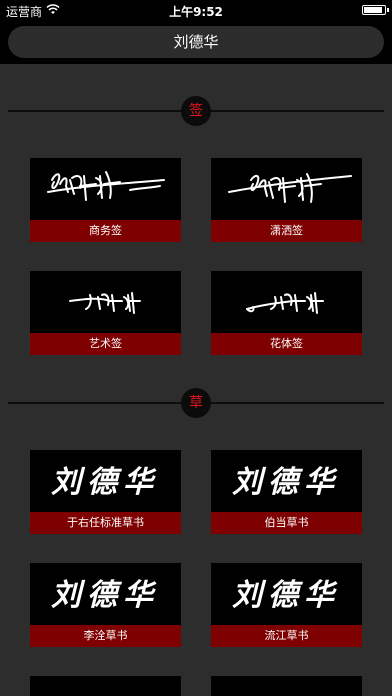 This screenshot has height=696, width=392. Describe the element at coordinates (373, 10) in the screenshot. I see `battery-fill` at that location.